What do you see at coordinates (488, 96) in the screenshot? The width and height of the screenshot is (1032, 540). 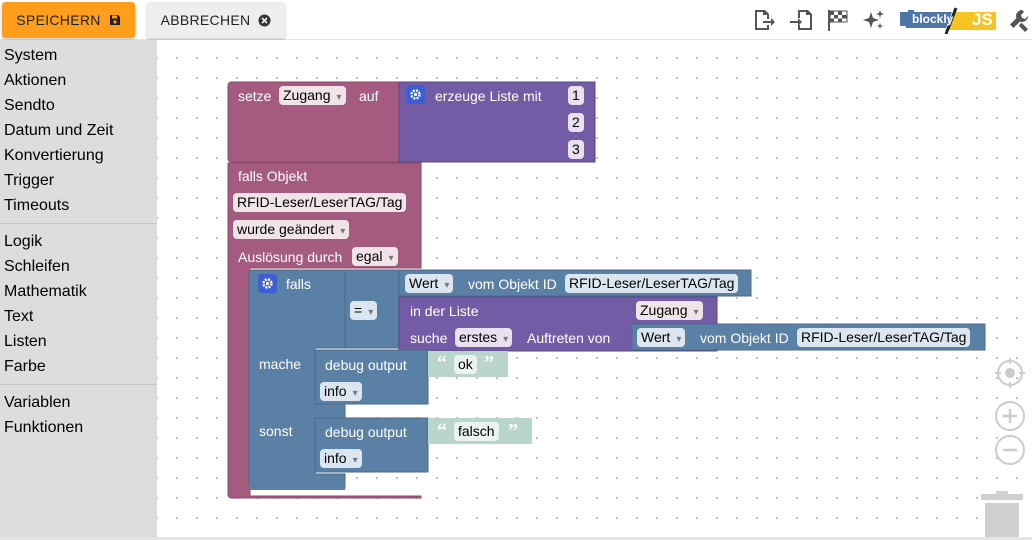 I see `create-list-label: erzeuge Liste mit` at bounding box center [488, 96].